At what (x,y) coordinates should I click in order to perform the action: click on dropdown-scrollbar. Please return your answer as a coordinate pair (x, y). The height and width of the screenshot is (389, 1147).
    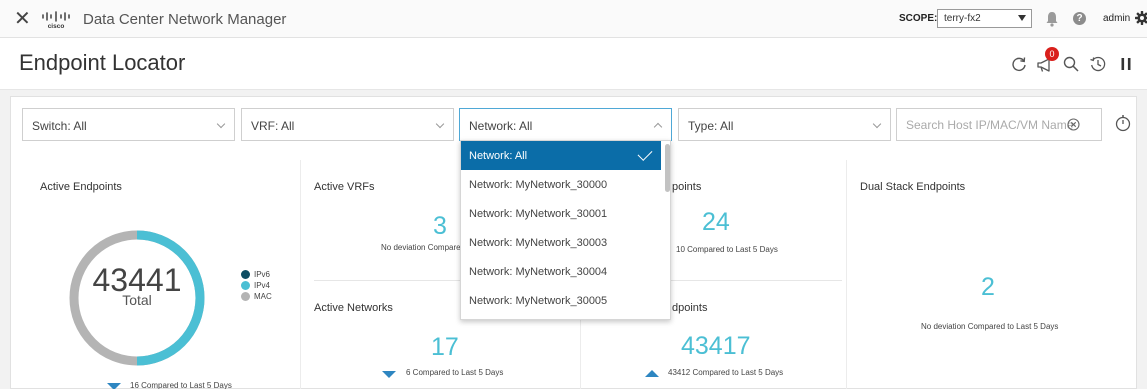
    Looking at the image, I should click on (667, 168).